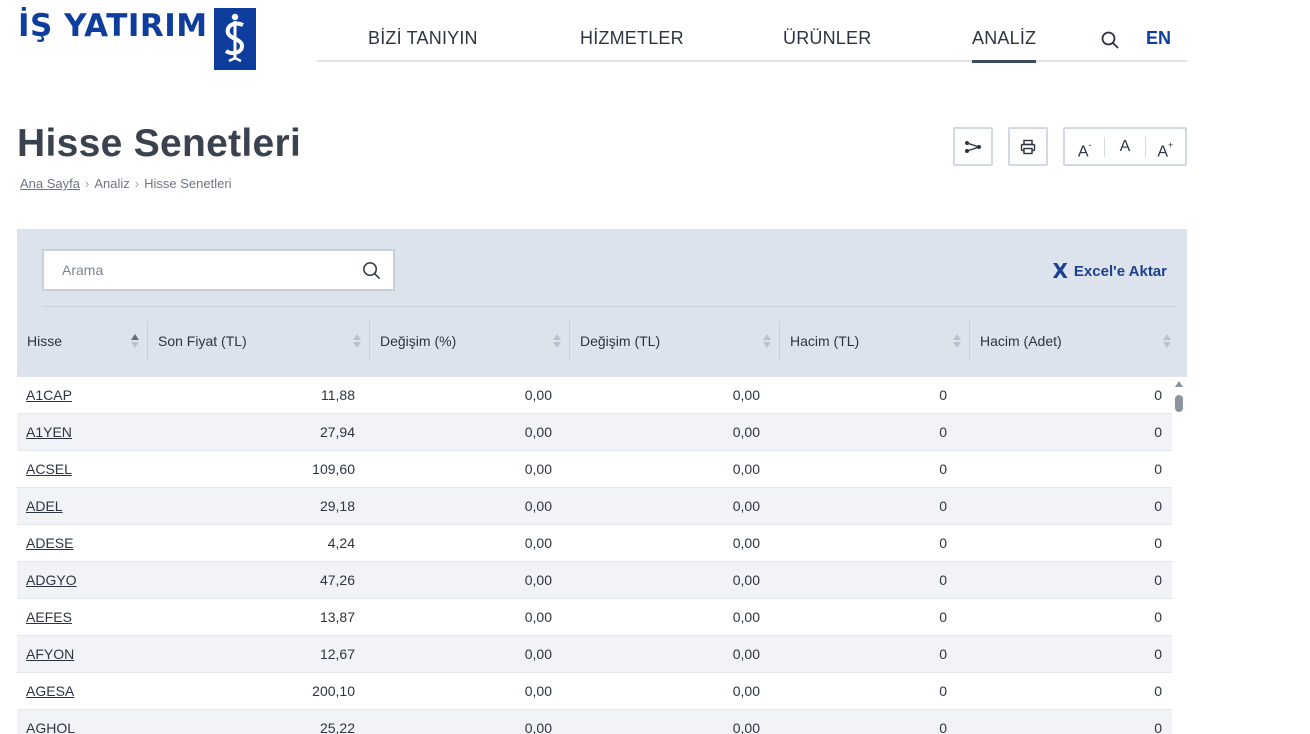  I want to click on table-cell: 13,87, so click(337, 617).